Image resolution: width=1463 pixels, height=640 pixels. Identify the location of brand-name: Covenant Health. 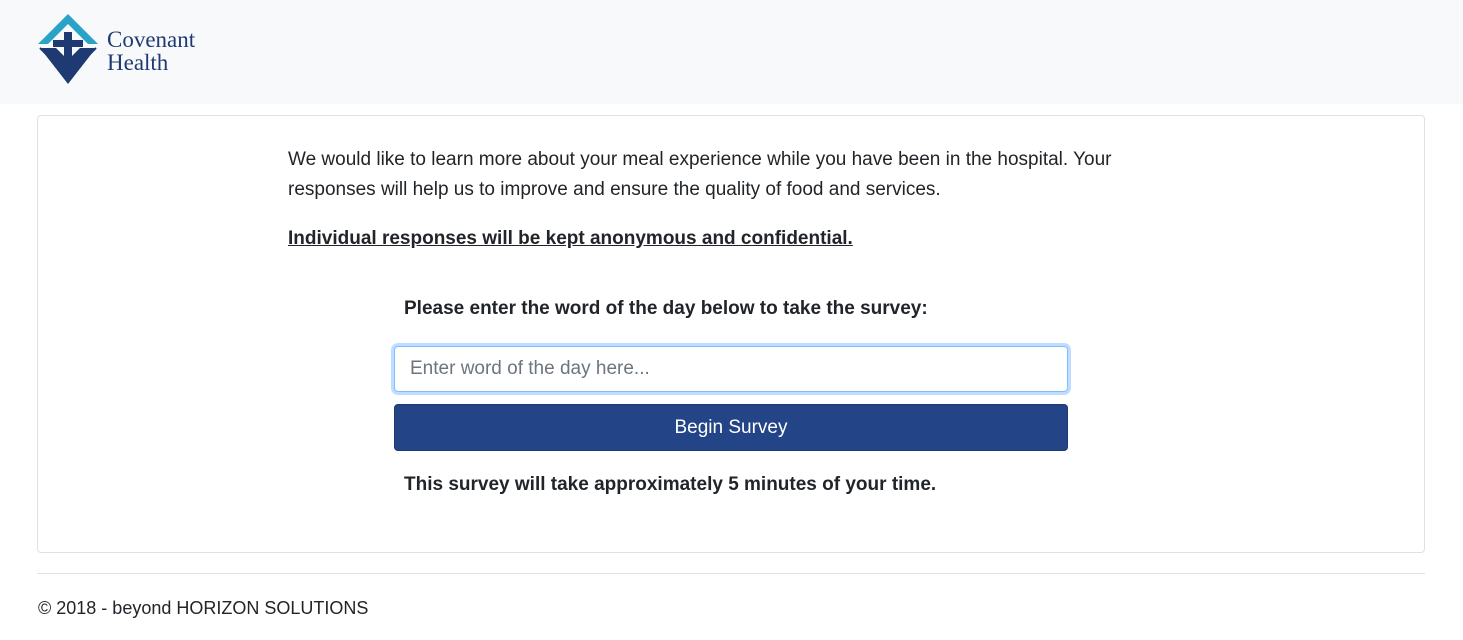
(151, 51).